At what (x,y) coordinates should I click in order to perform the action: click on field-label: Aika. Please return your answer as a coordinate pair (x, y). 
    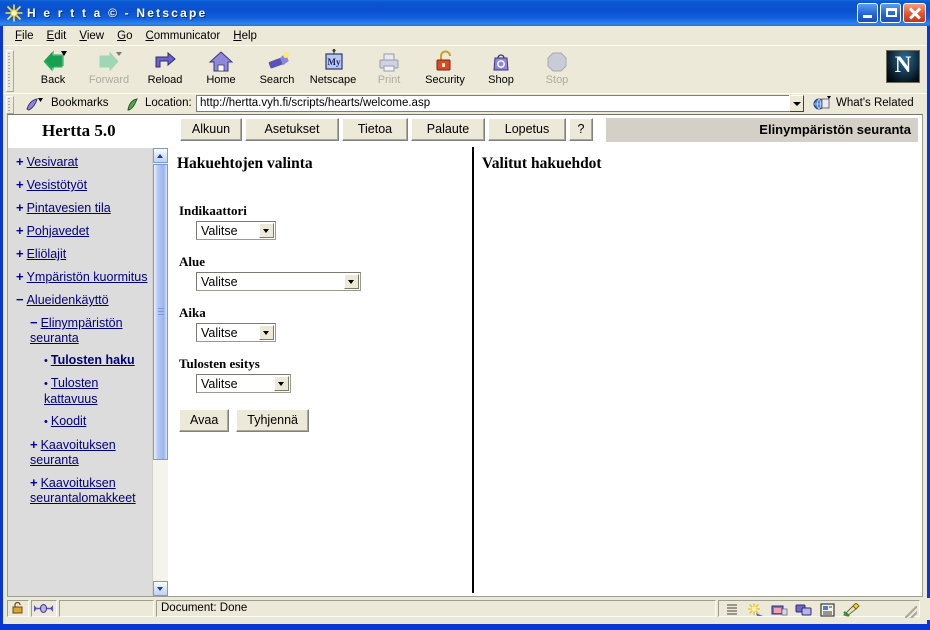
    Looking at the image, I should click on (192, 312).